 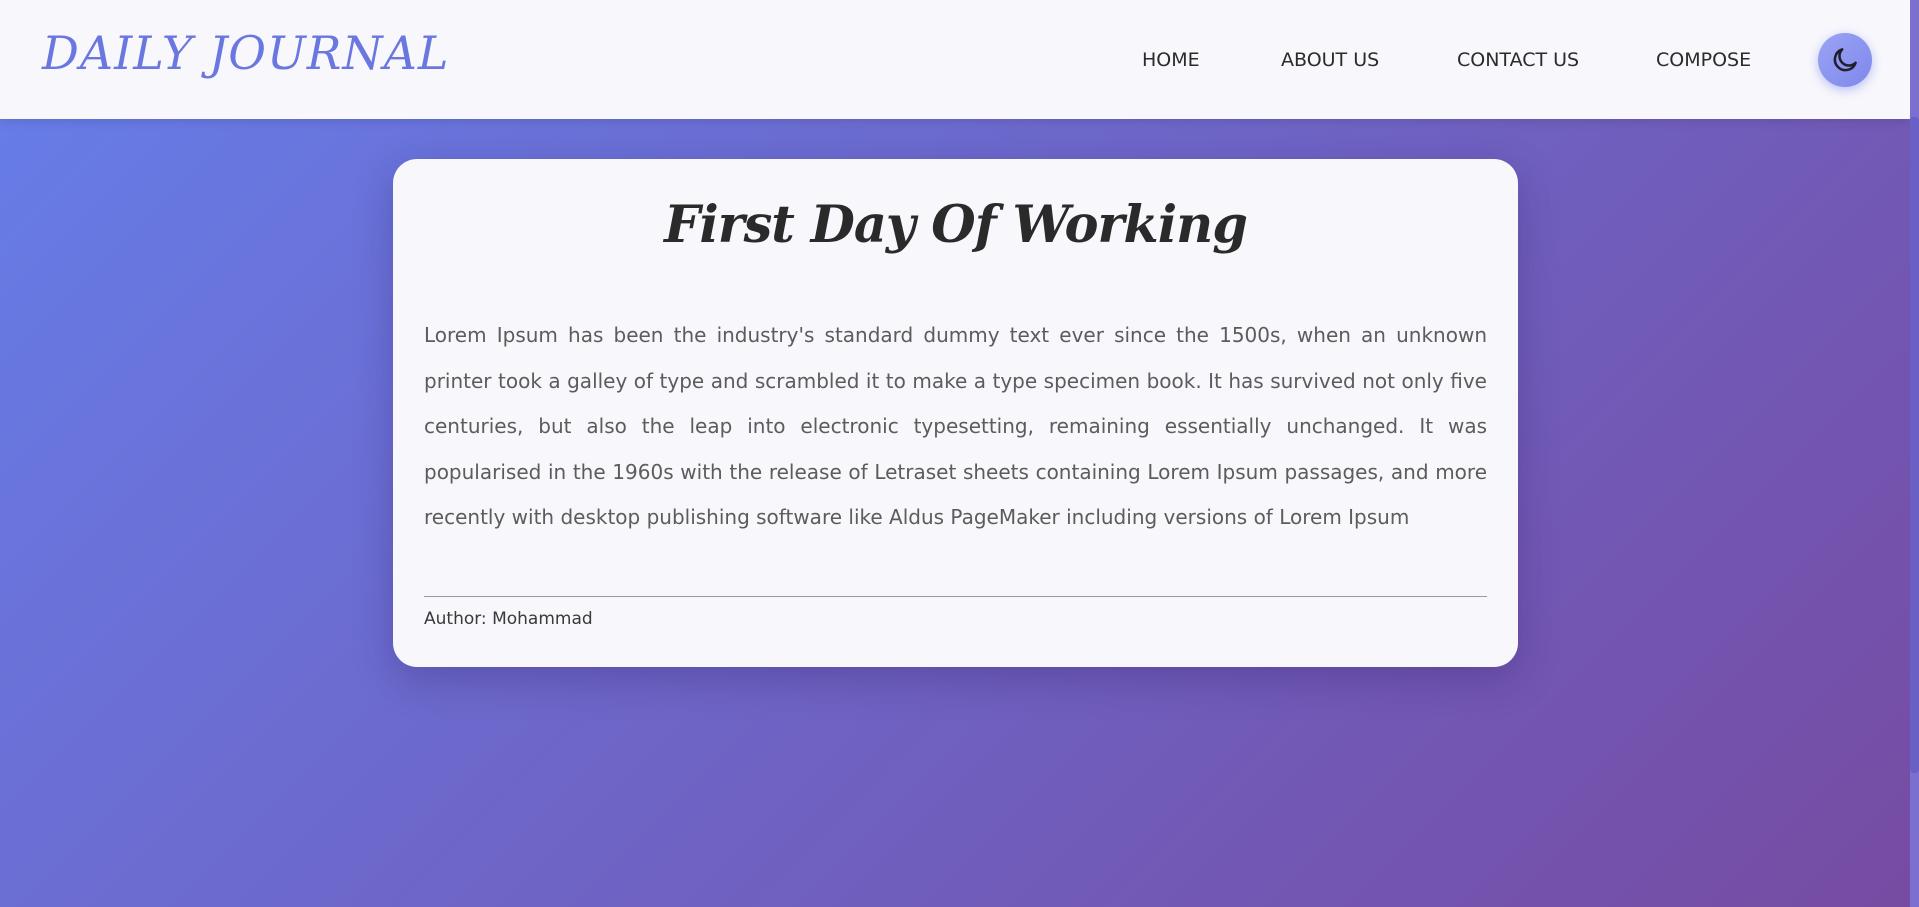 What do you see at coordinates (1518, 60) in the screenshot?
I see `nav-link-contact-us: CONTACT US` at bounding box center [1518, 60].